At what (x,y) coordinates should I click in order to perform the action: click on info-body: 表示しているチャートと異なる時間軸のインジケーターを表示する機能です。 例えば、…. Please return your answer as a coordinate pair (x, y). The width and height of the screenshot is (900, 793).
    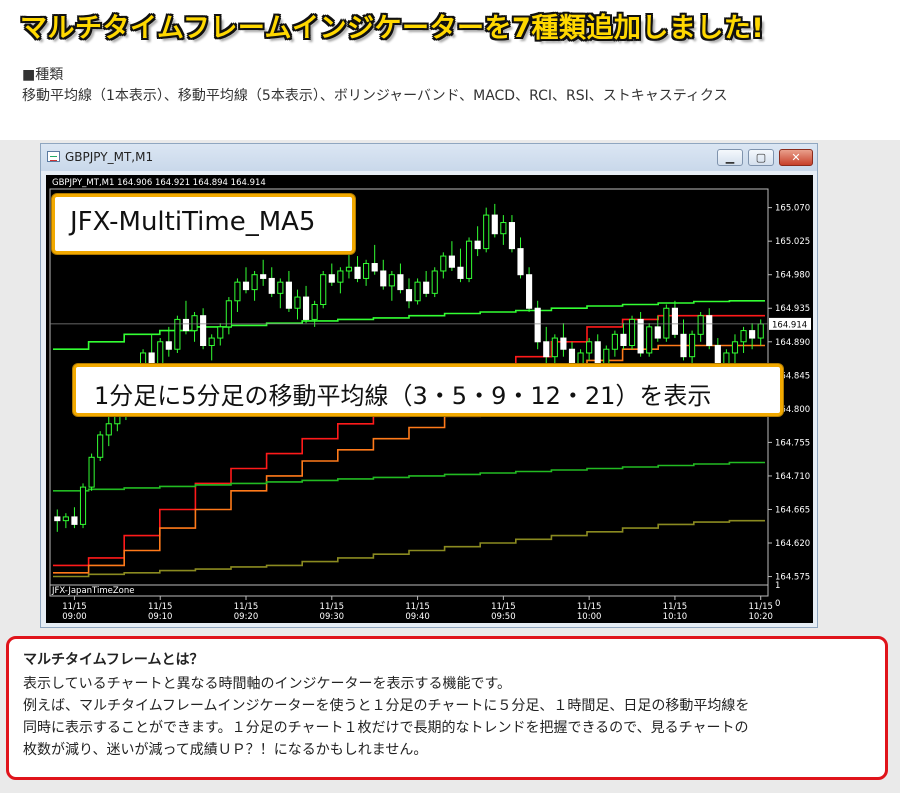
    Looking at the image, I should click on (447, 717).